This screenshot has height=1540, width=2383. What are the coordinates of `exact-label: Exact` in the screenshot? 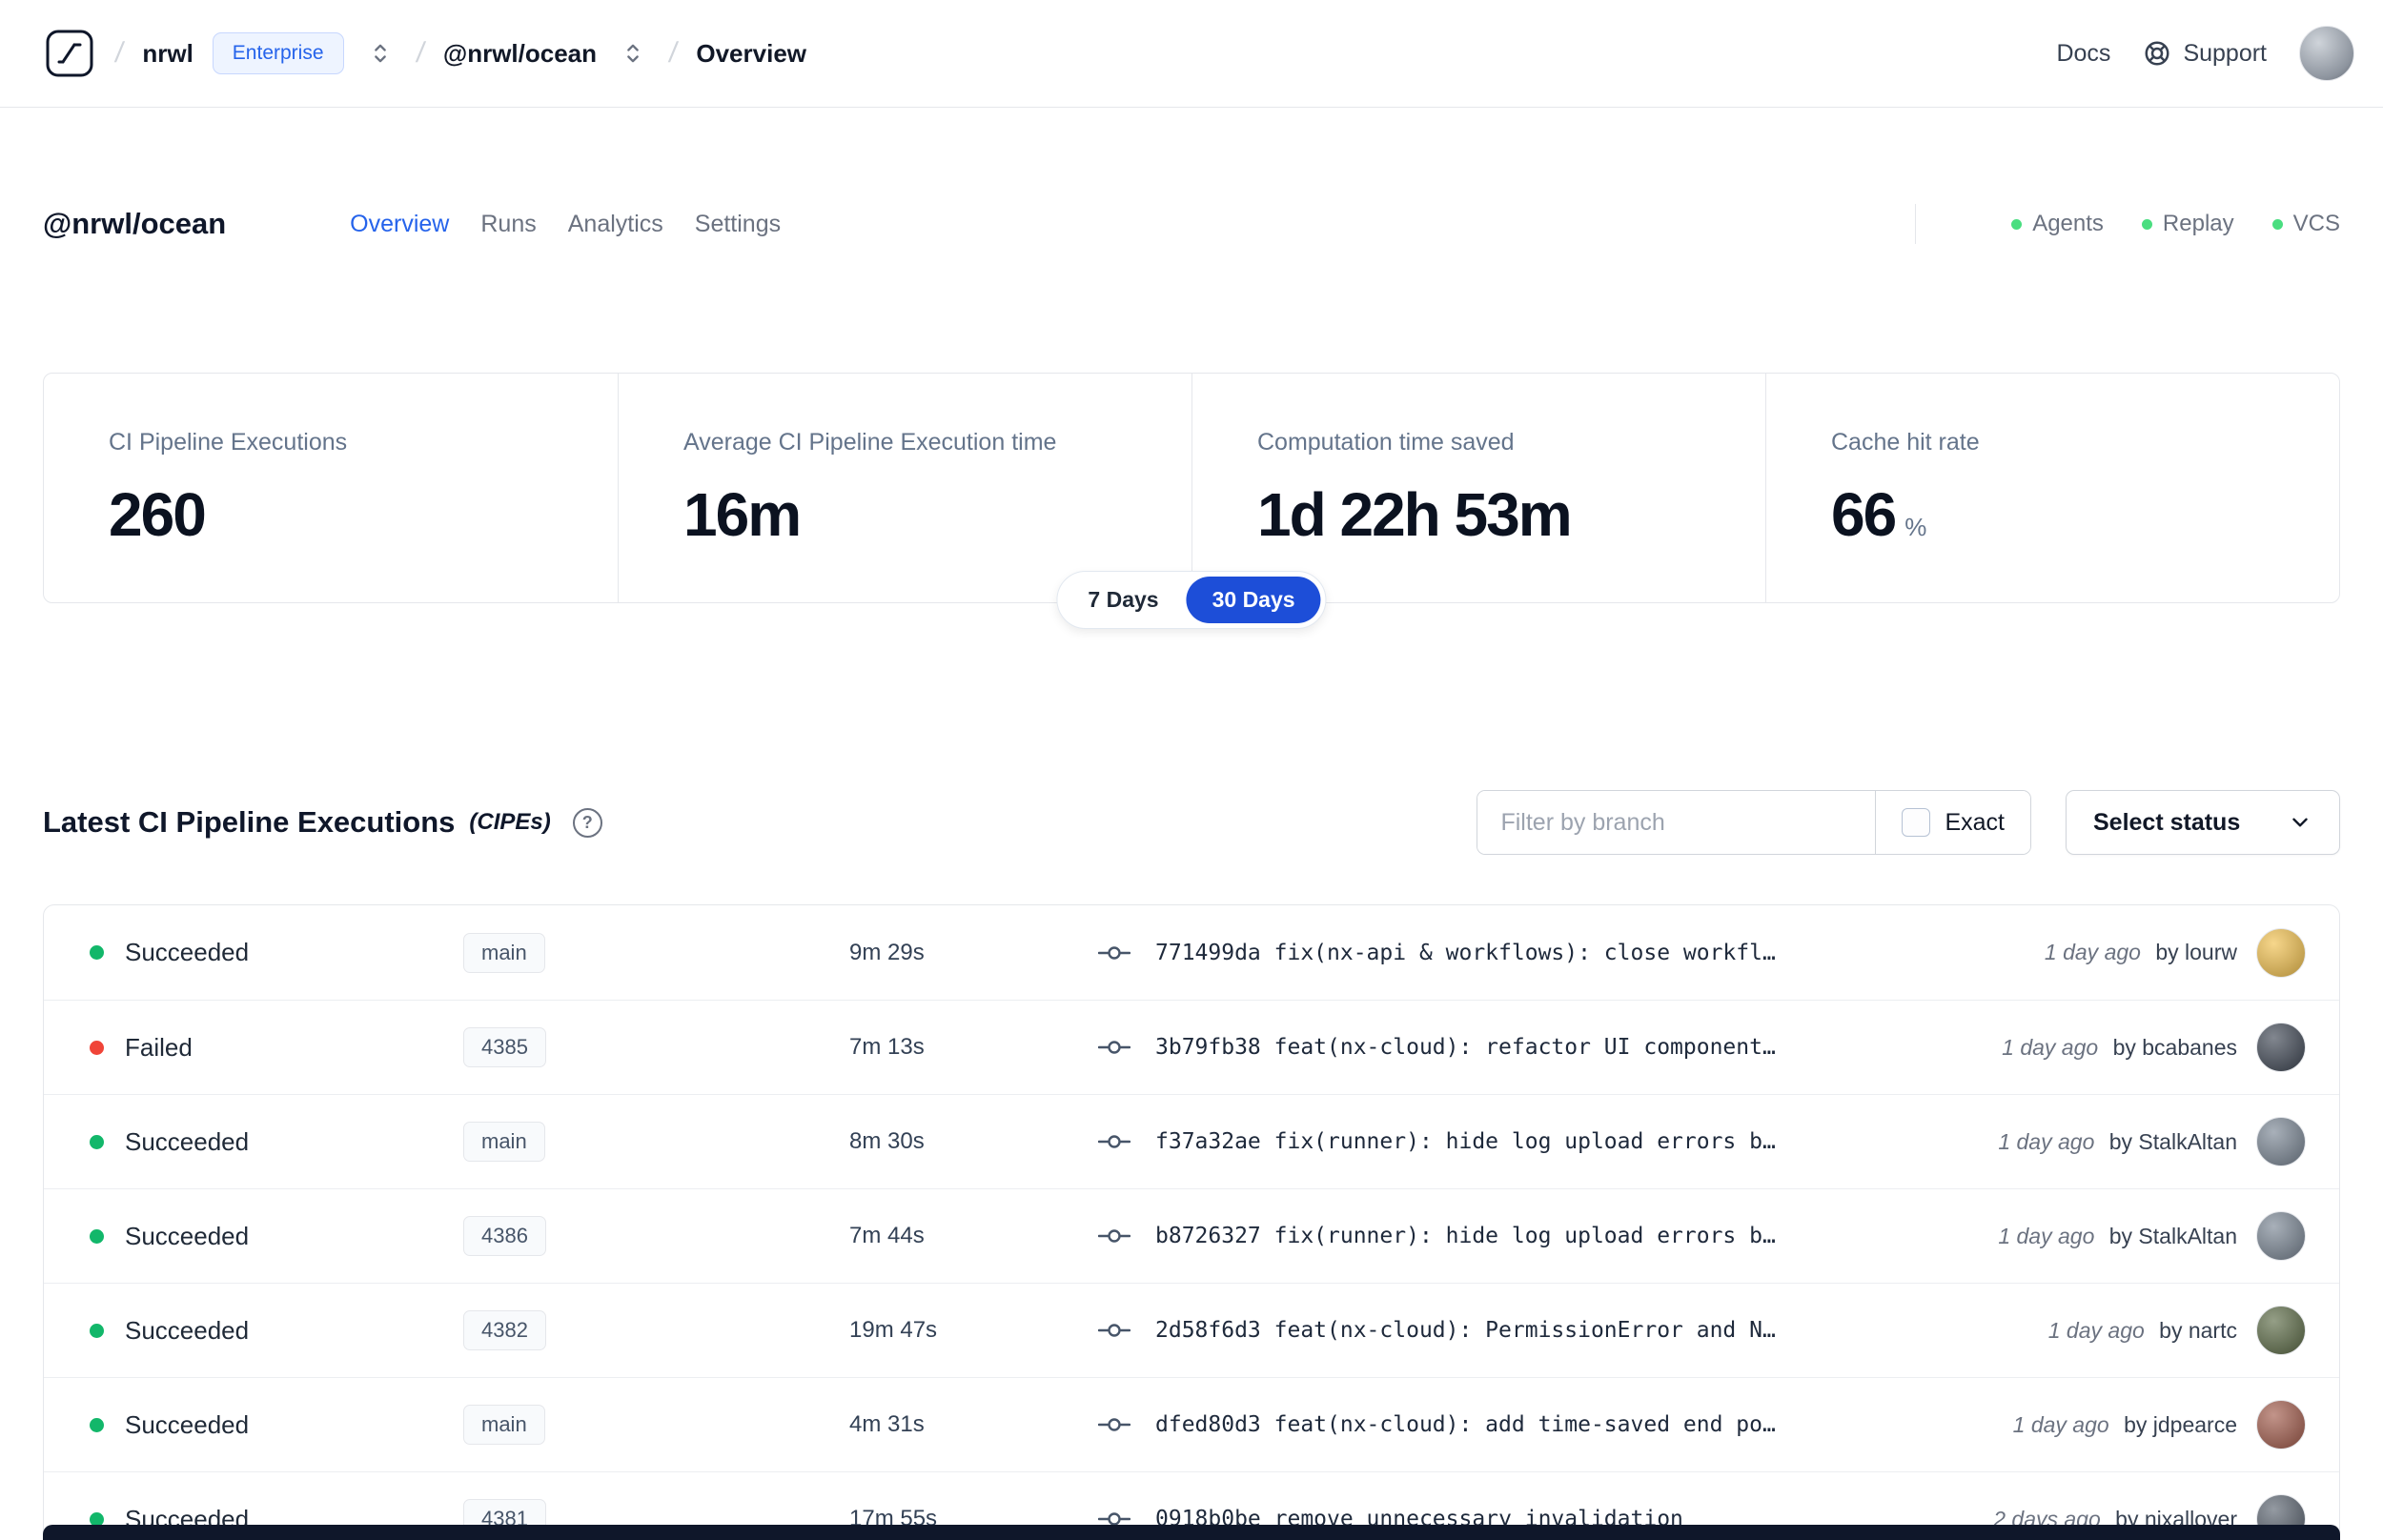 It's located at (1975, 822).